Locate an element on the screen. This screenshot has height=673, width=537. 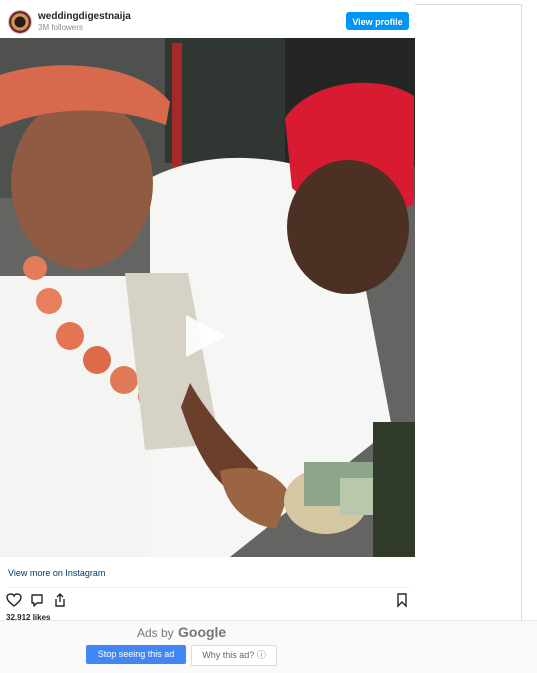
bookmark-icon is located at coordinates (402, 600).